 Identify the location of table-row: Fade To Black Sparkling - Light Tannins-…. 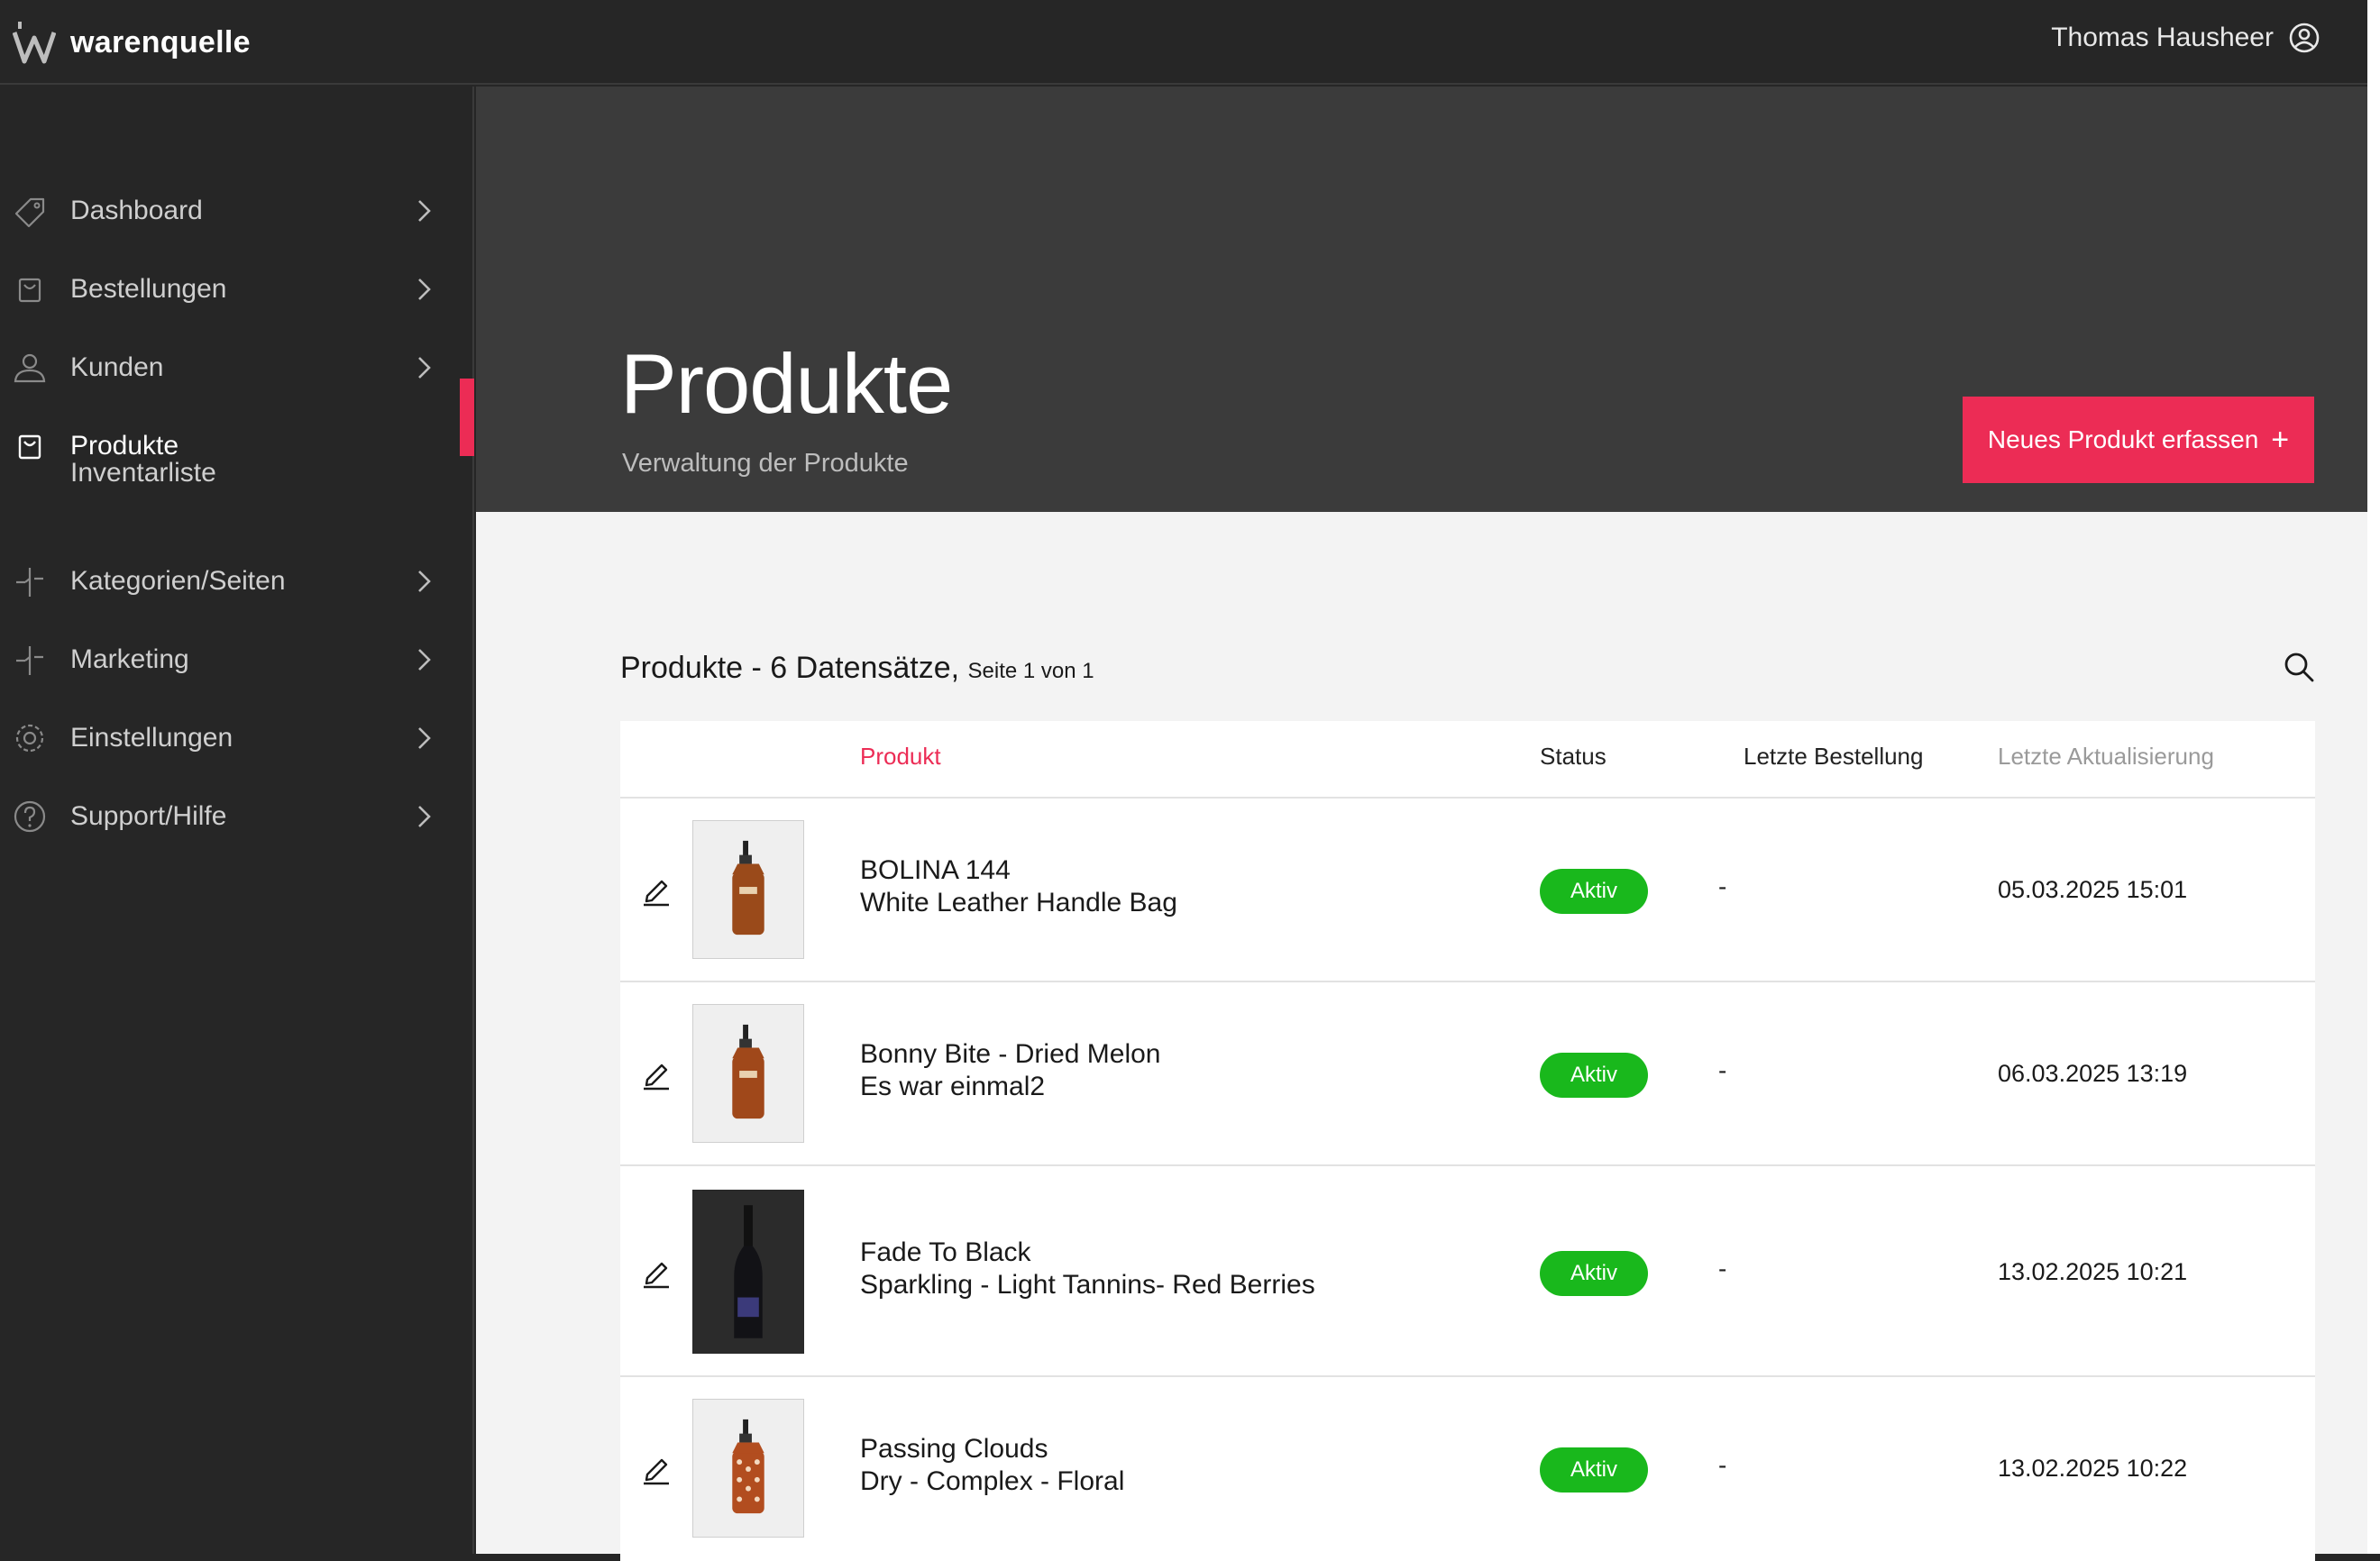
(1467, 1271).